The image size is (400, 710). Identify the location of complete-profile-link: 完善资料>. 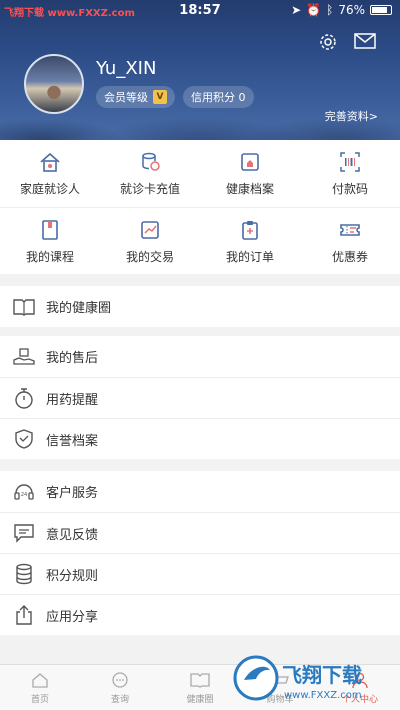
(351, 116).